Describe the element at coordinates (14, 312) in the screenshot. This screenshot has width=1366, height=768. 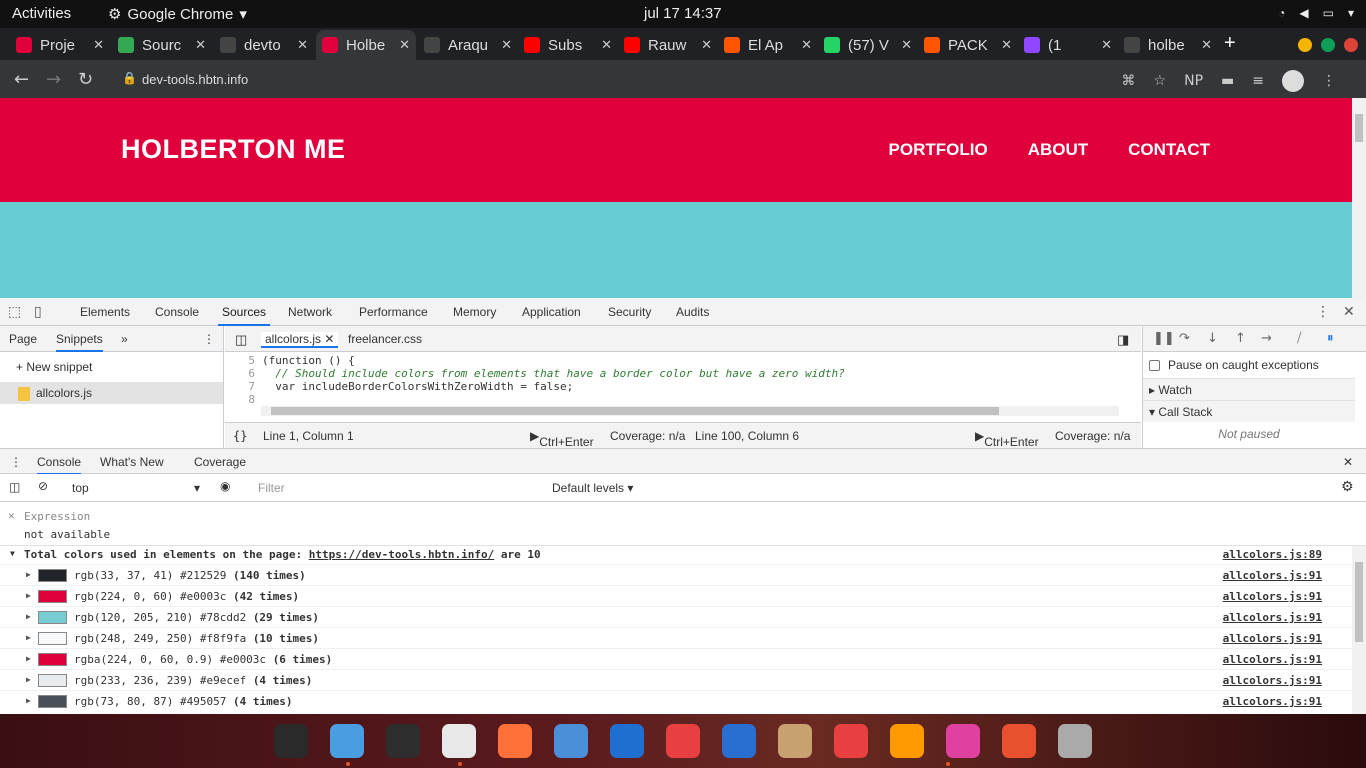
I see `inspect-icon: ⬚` at that location.